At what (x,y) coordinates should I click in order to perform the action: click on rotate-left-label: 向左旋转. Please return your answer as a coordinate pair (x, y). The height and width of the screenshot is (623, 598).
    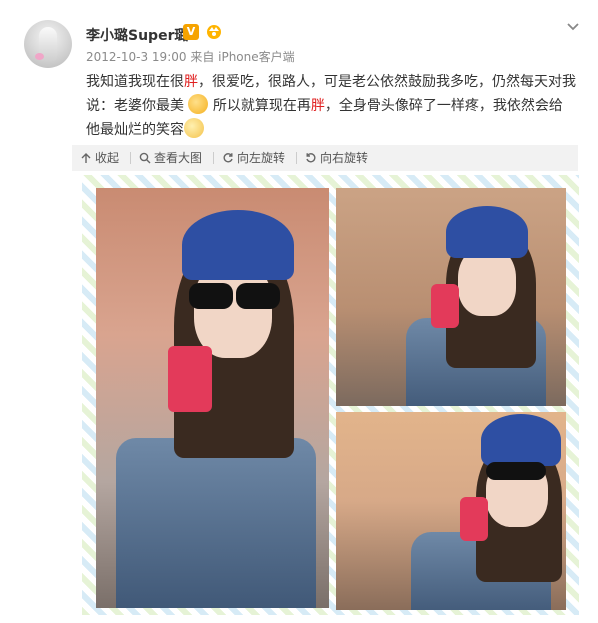
    Looking at the image, I should click on (261, 158).